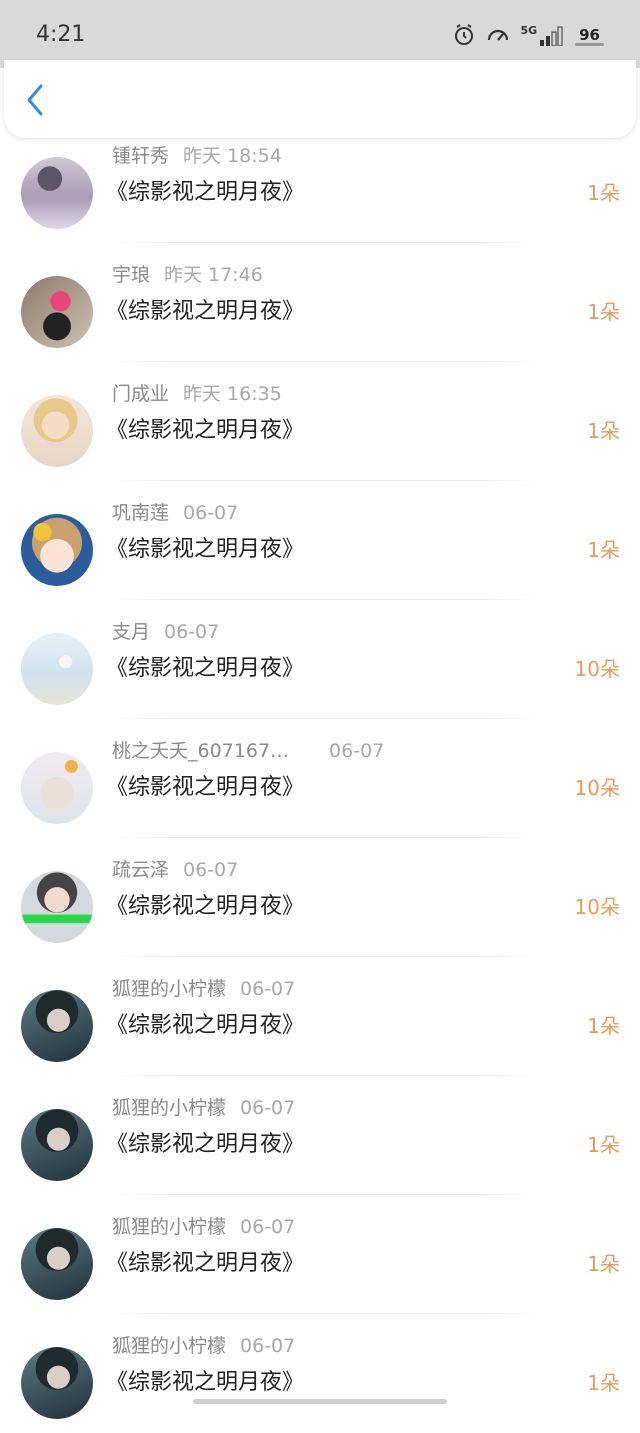 This screenshot has height=1433, width=640. Describe the element at coordinates (529, 30) in the screenshot. I see `network-type: 5G` at that location.